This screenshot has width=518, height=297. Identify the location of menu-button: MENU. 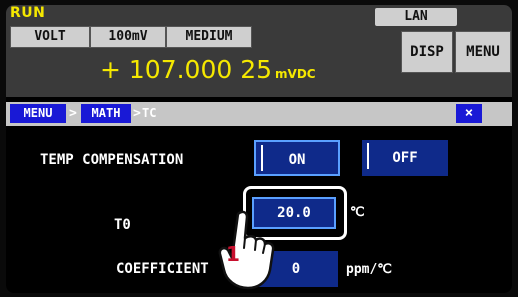
(483, 52).